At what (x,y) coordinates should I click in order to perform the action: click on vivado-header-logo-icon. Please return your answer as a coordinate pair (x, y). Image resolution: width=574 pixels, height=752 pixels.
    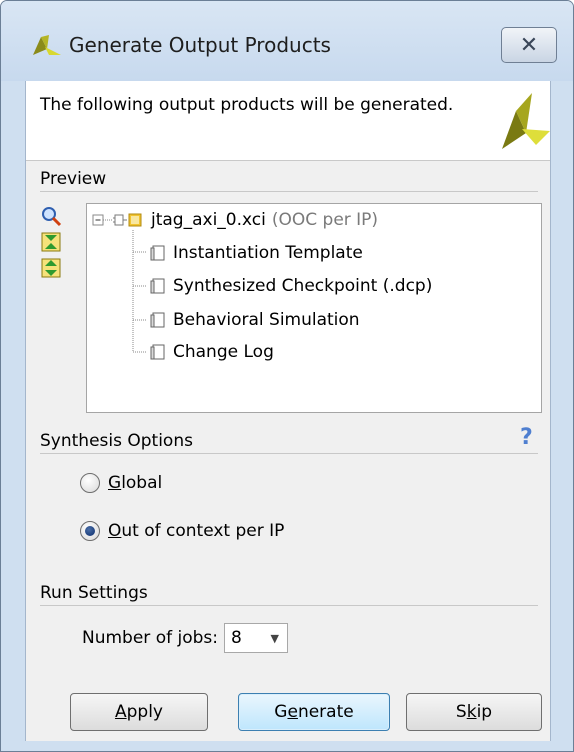
    Looking at the image, I should click on (526, 121).